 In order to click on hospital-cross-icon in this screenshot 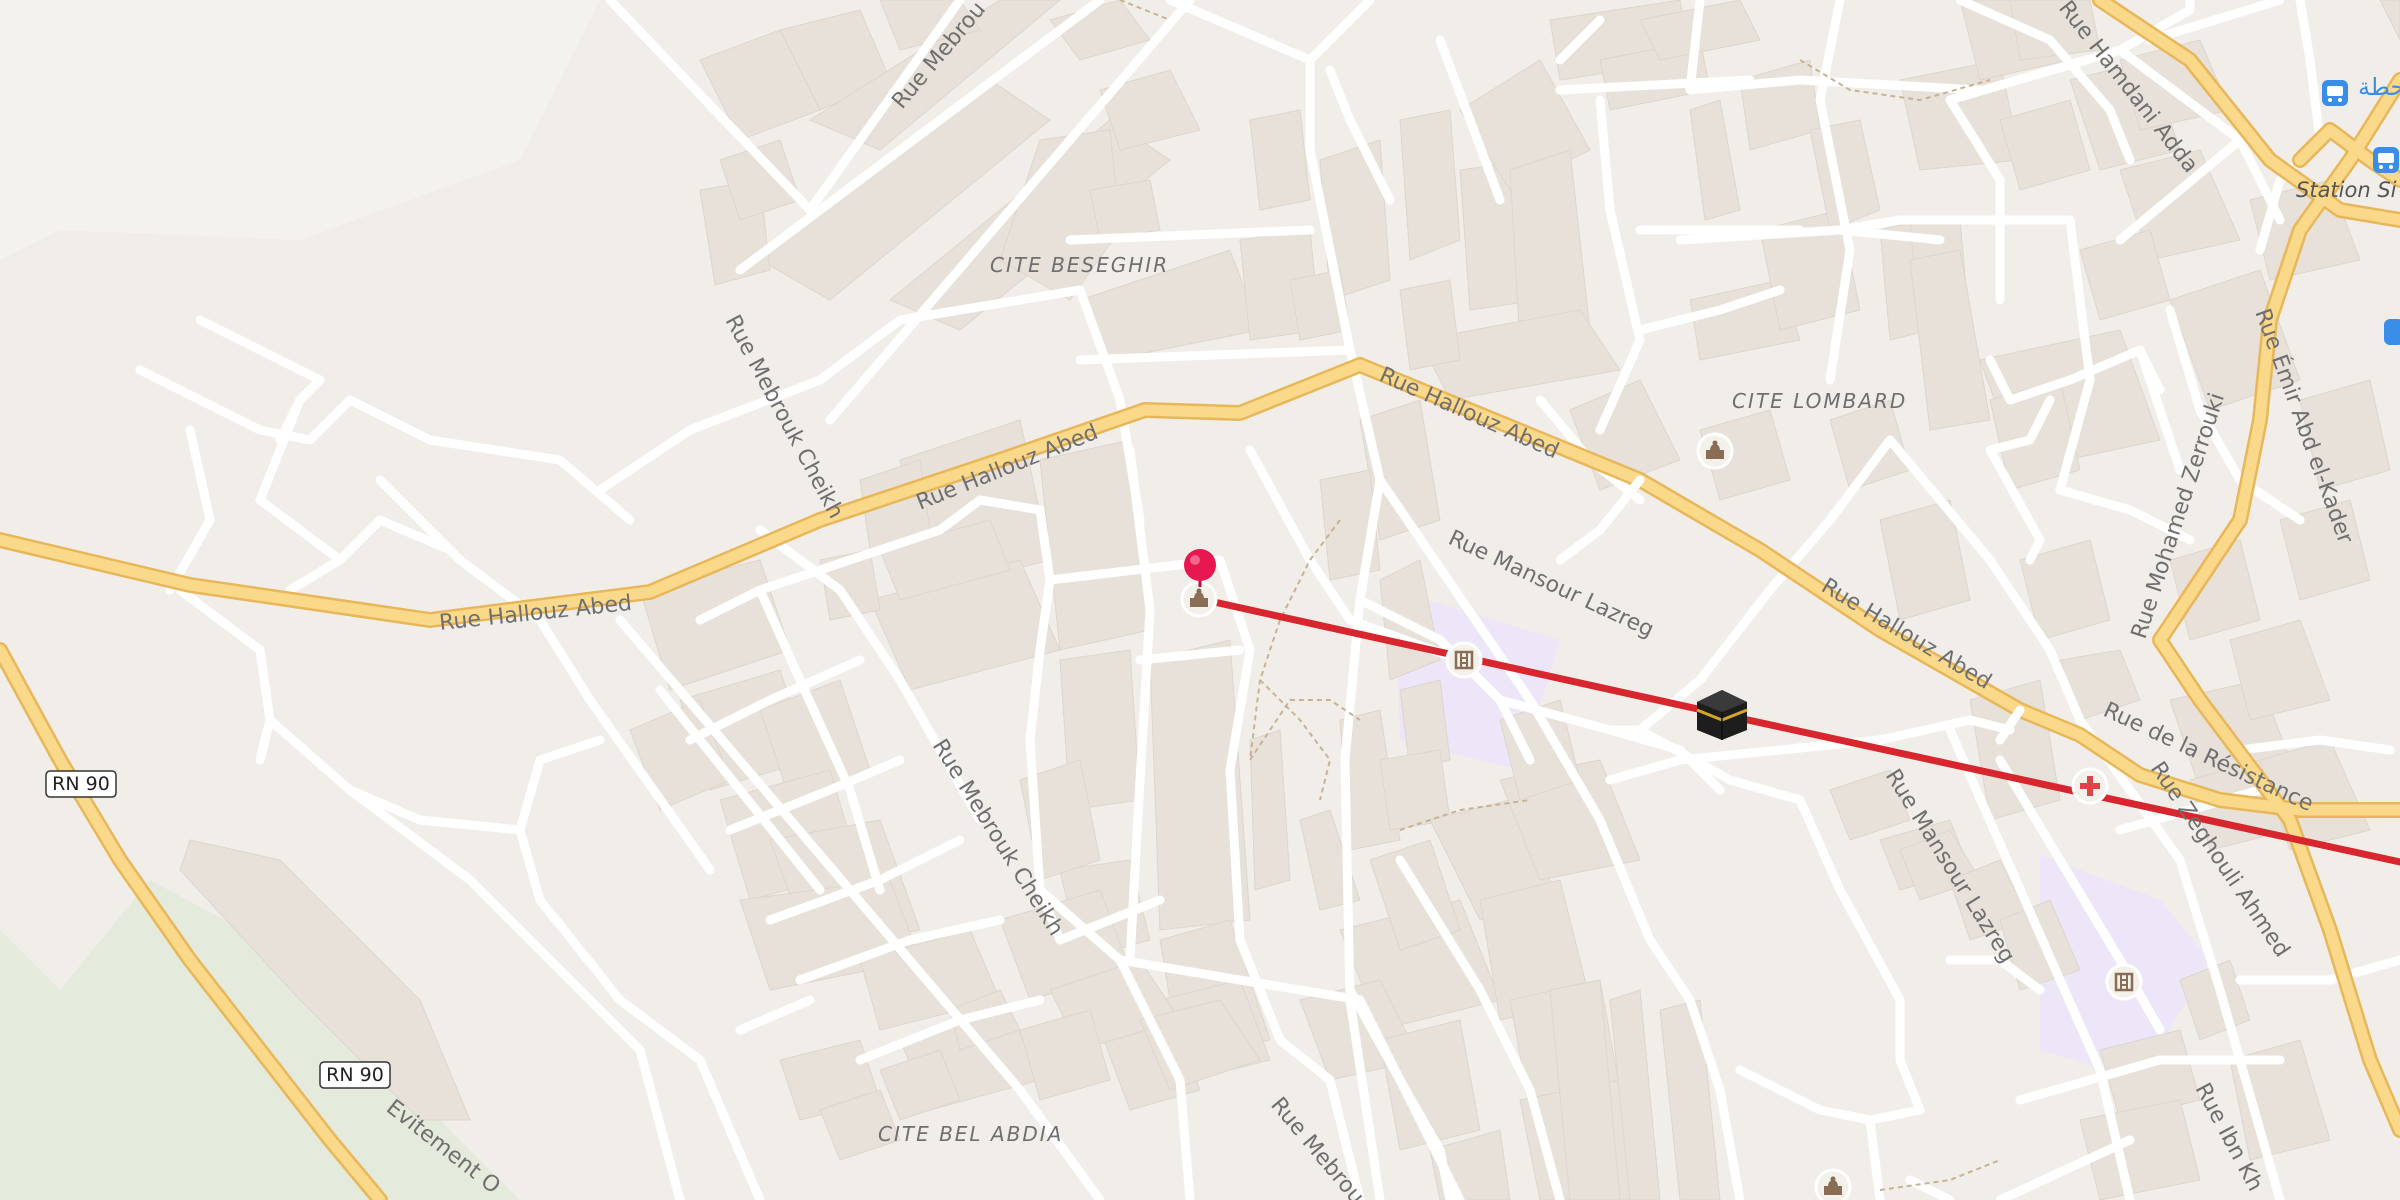, I will do `click(2090, 786)`.